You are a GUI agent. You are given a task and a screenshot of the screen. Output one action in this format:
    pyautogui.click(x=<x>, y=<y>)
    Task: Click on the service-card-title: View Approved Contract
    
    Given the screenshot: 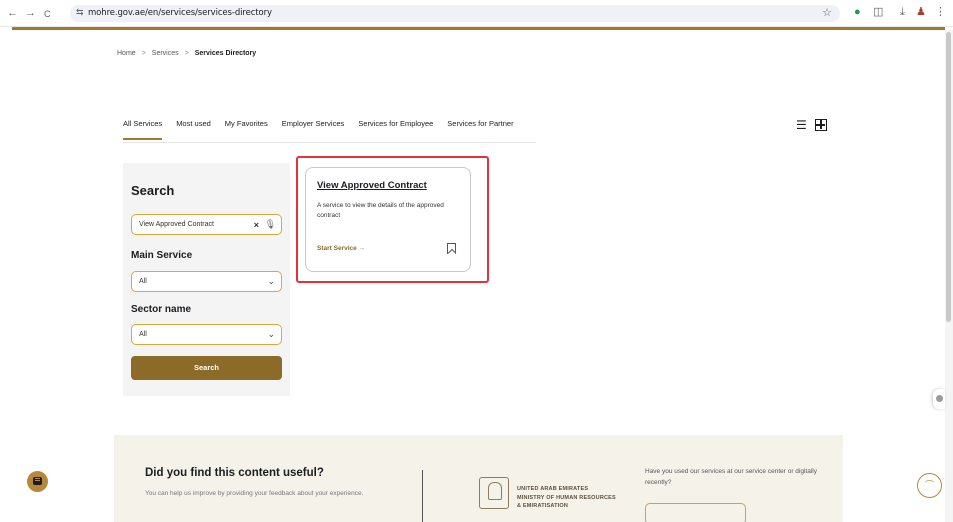 What is the action you would take?
    pyautogui.click(x=372, y=185)
    